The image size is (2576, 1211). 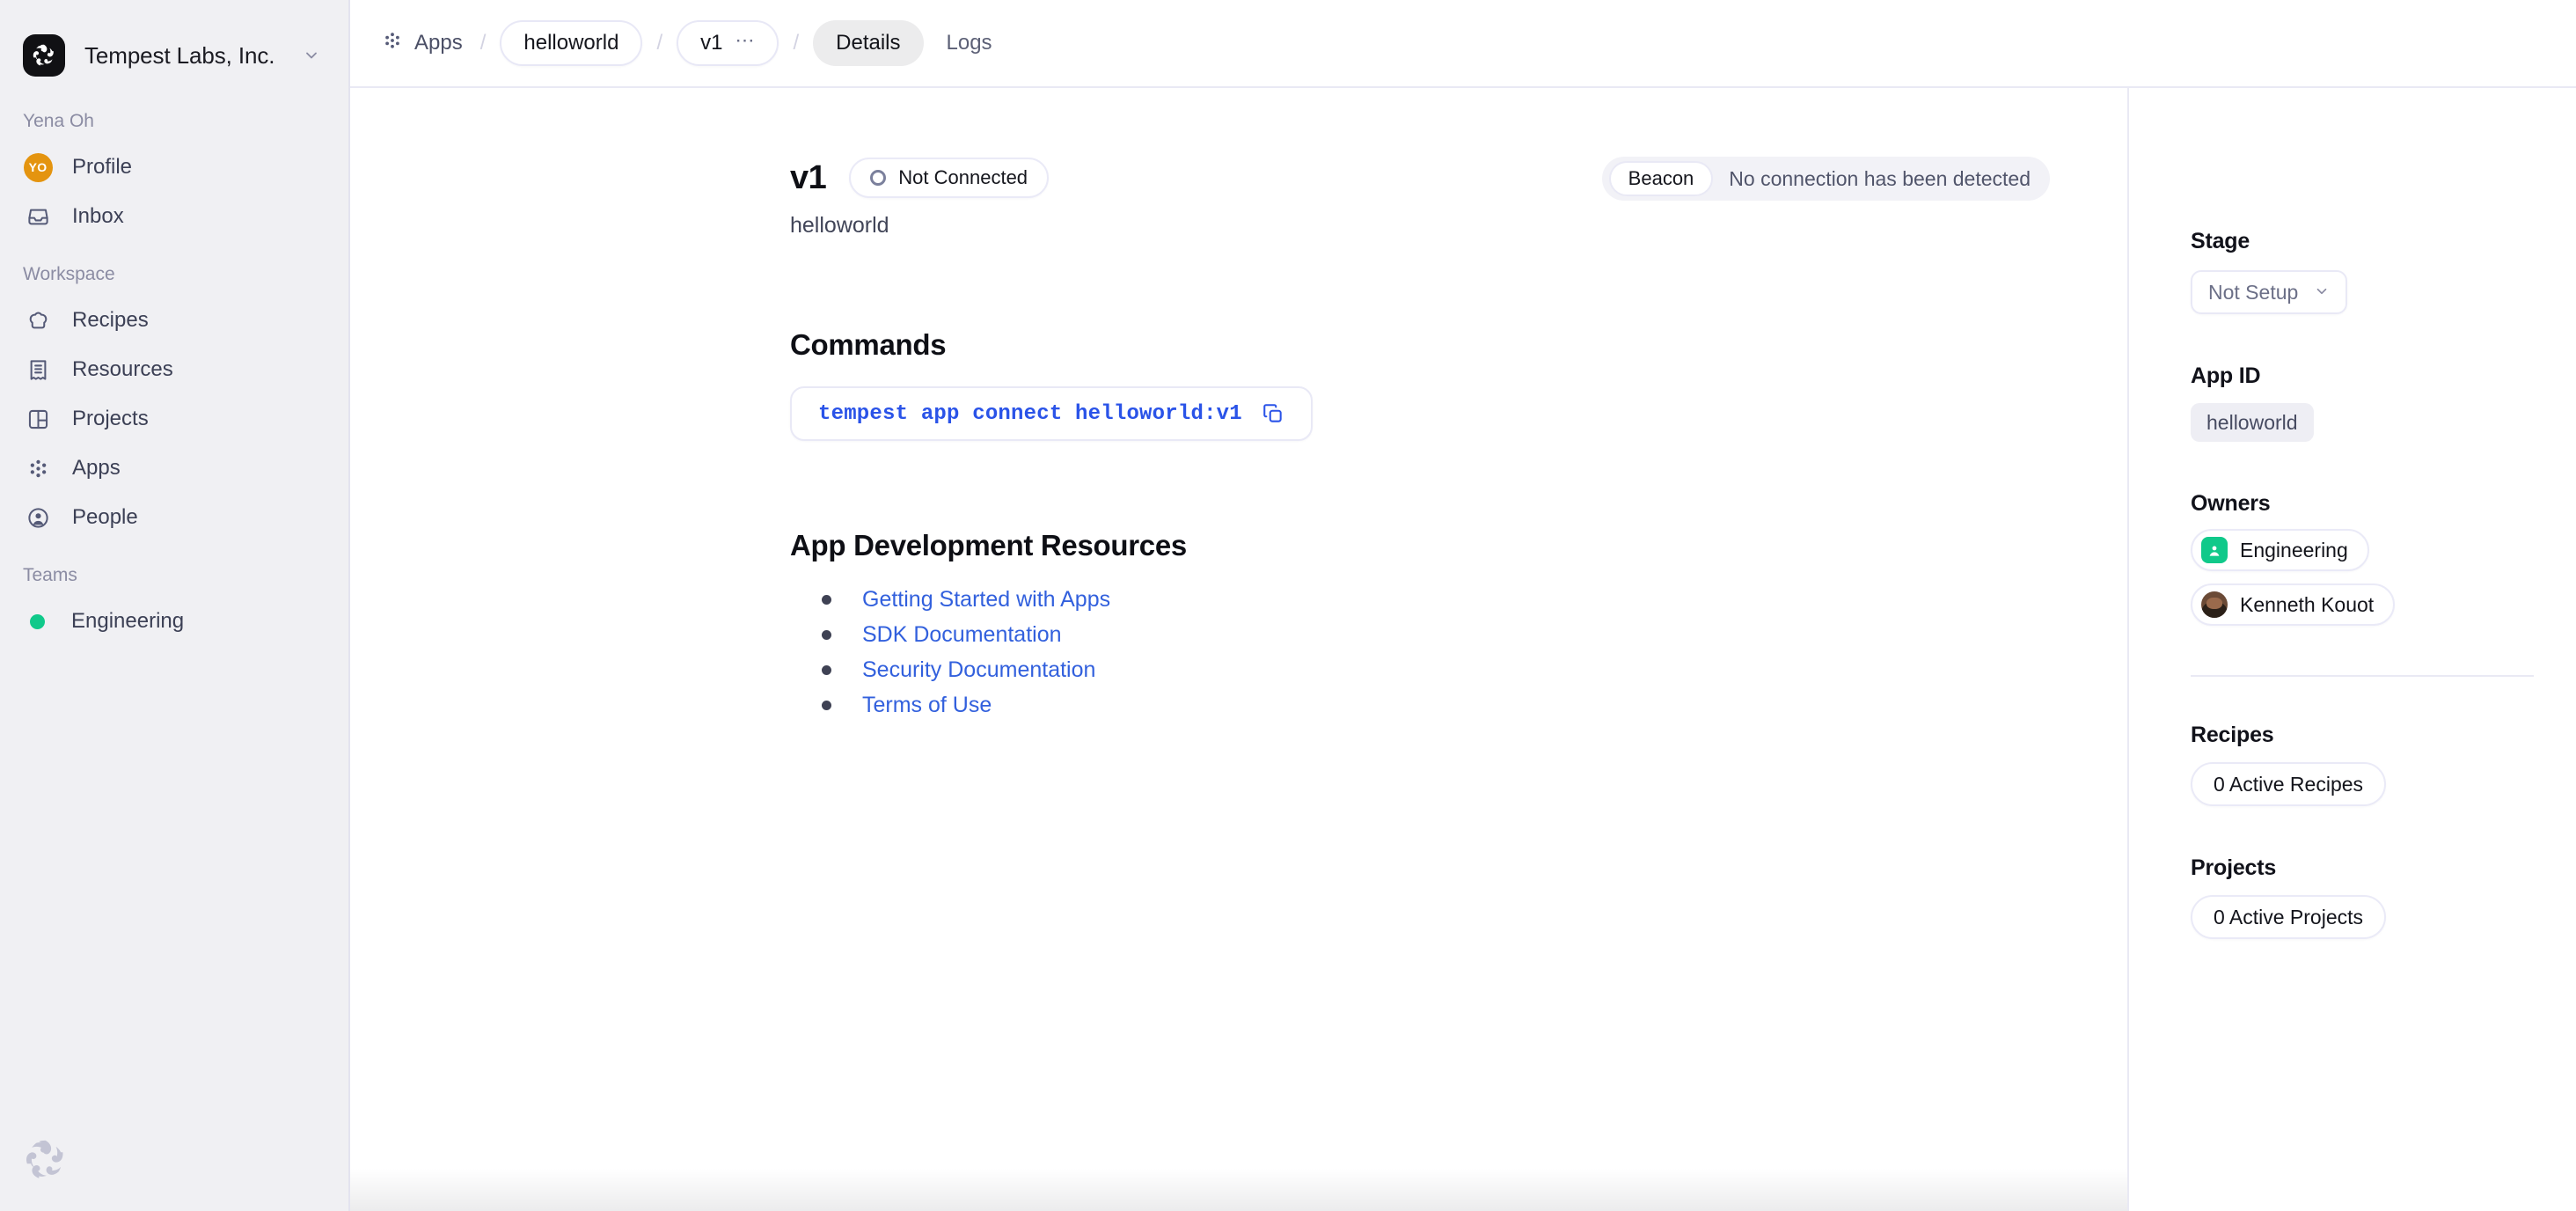 What do you see at coordinates (962, 635) in the screenshot?
I see `resource-link: SDK Documentation` at bounding box center [962, 635].